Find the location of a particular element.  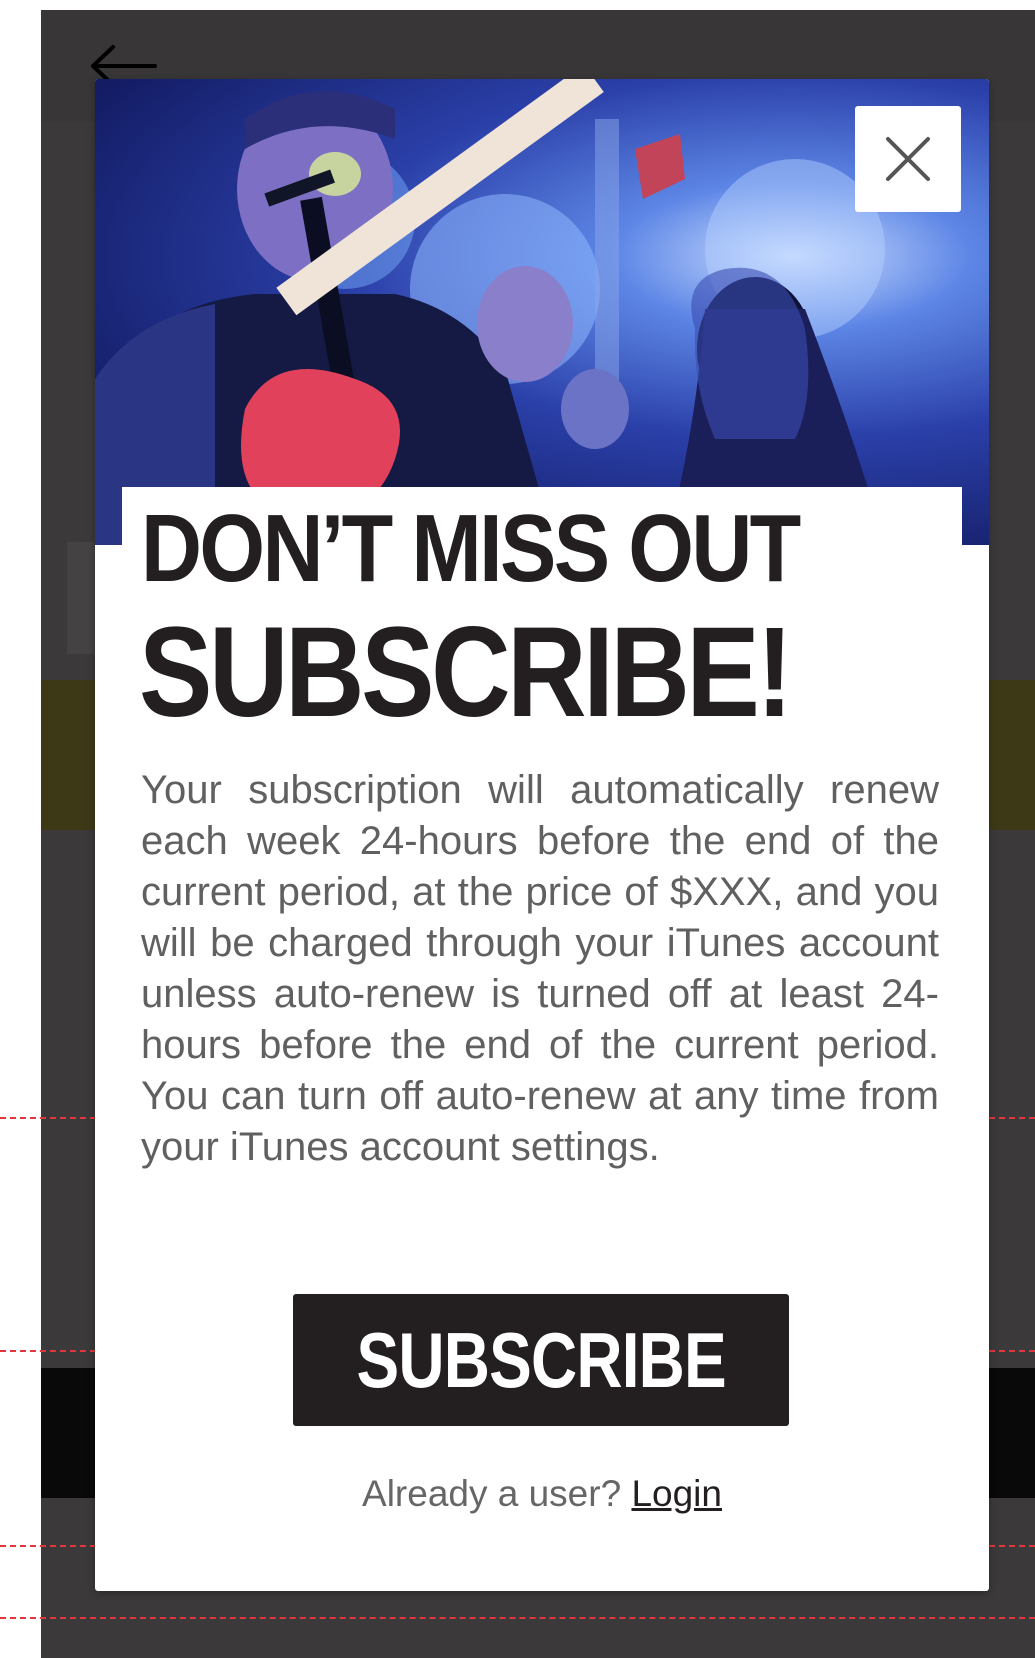

login-link: Login is located at coordinates (676, 1493).